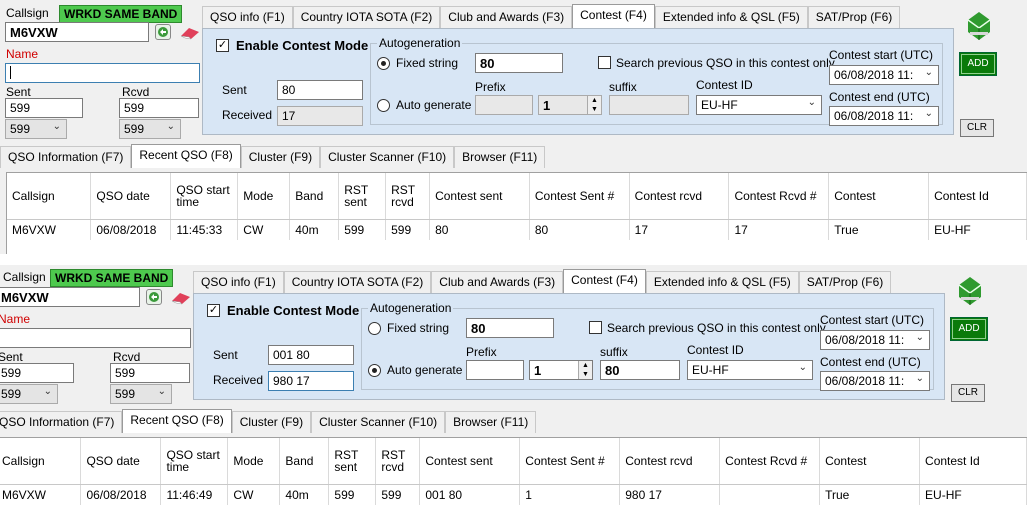  I want to click on contest-received-input: 17, so click(320, 116).